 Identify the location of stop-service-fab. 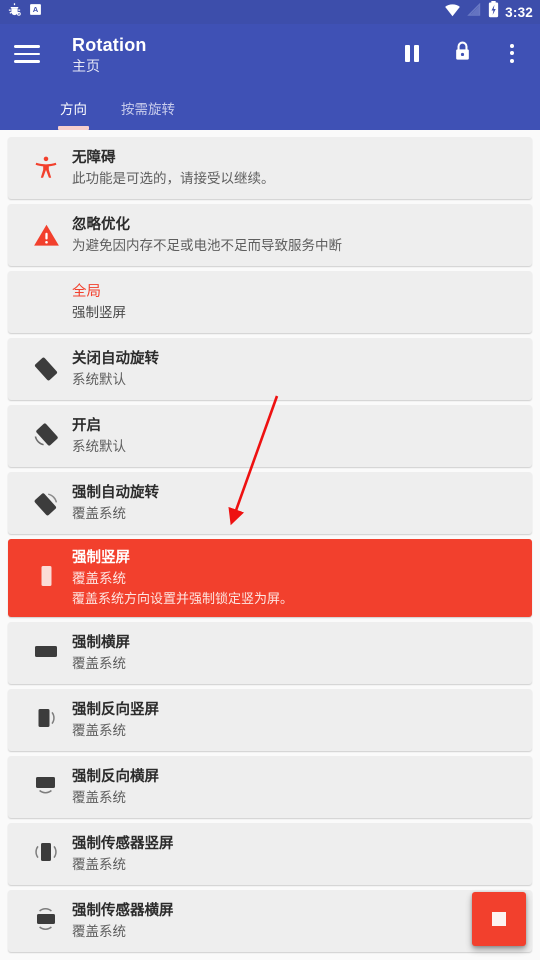
(499, 919).